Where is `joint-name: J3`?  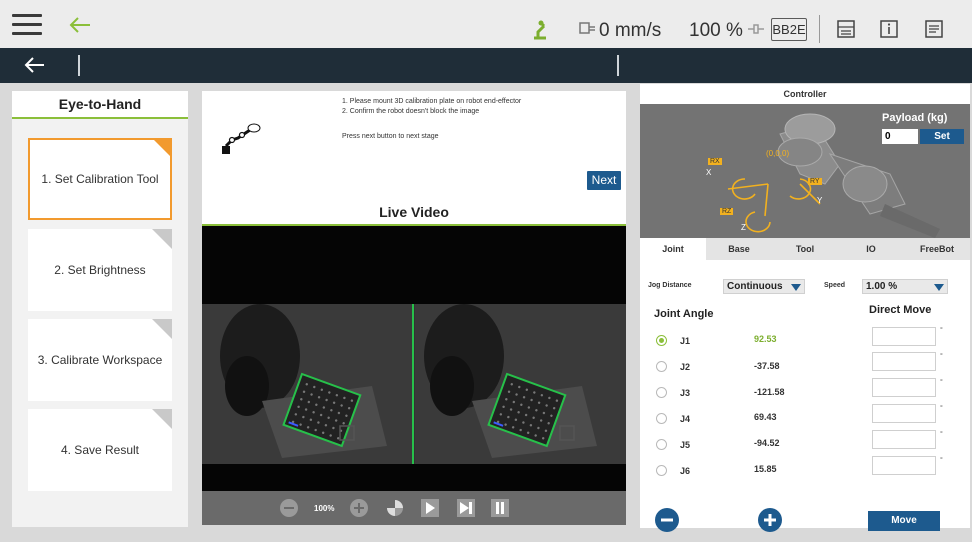 joint-name: J3 is located at coordinates (685, 393).